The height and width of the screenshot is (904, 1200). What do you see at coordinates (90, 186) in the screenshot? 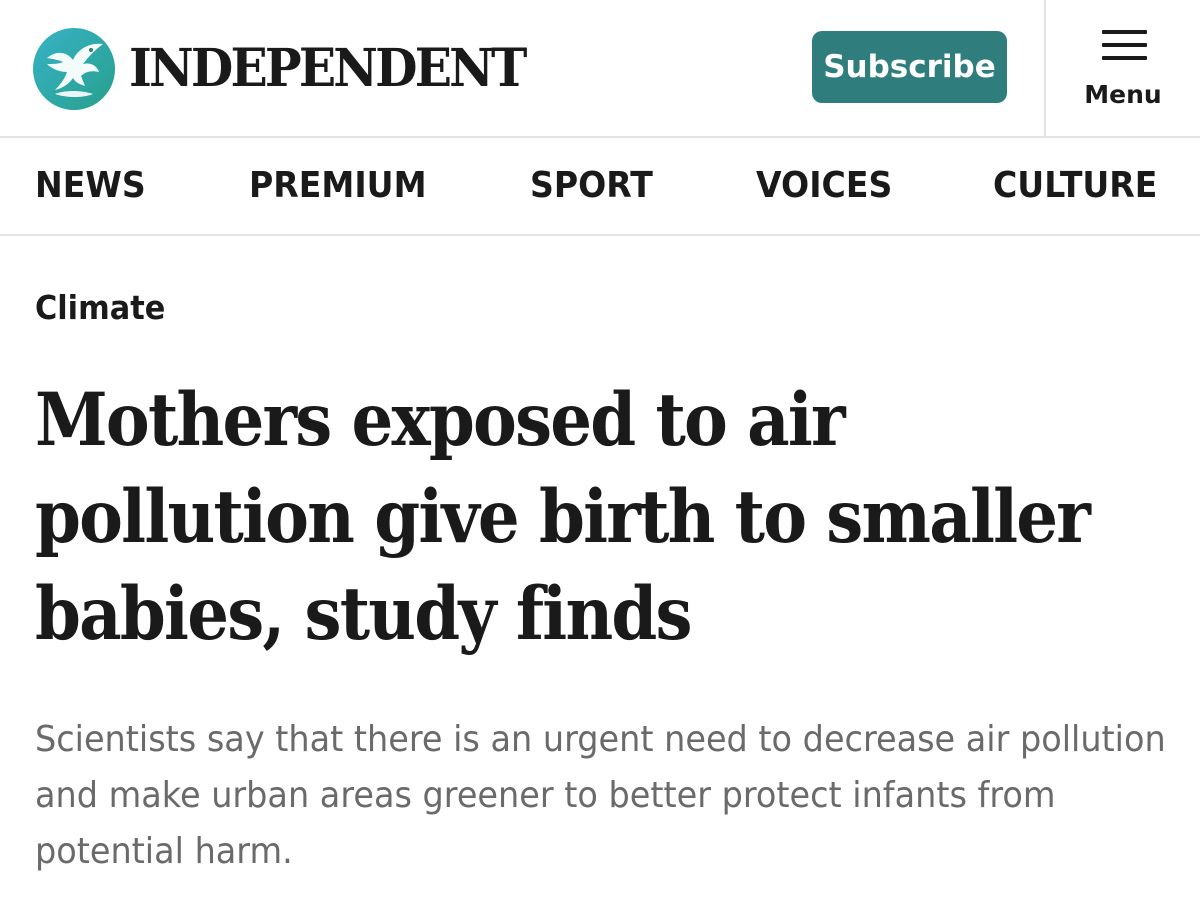
I see `nav-item-news: NEWS` at bounding box center [90, 186].